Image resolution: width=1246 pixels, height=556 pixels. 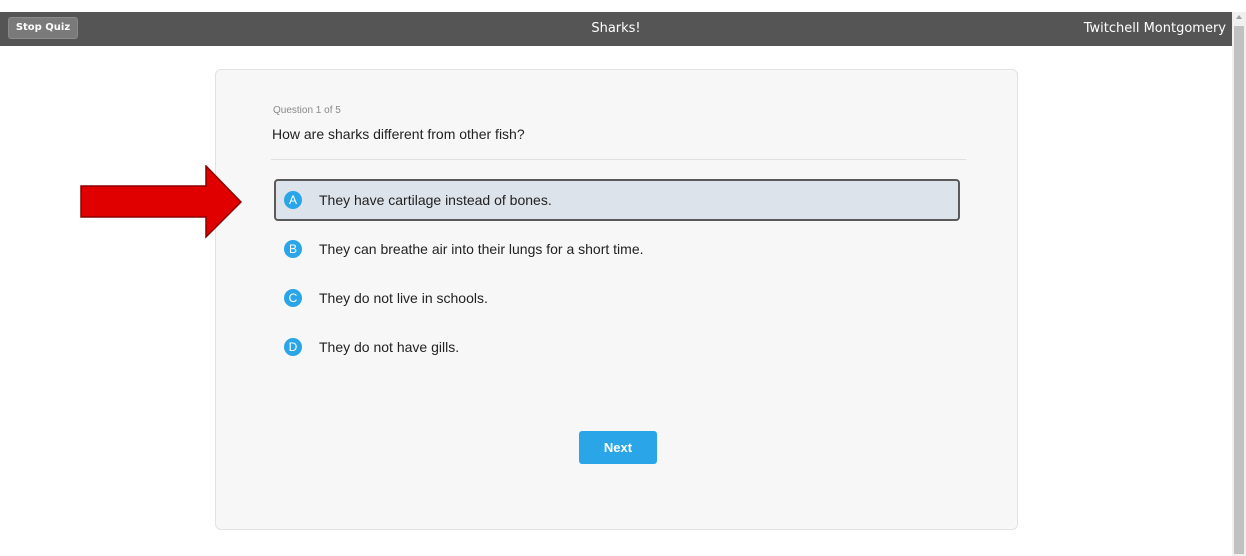 What do you see at coordinates (389, 347) in the screenshot?
I see `option-text: They do not have gills.` at bounding box center [389, 347].